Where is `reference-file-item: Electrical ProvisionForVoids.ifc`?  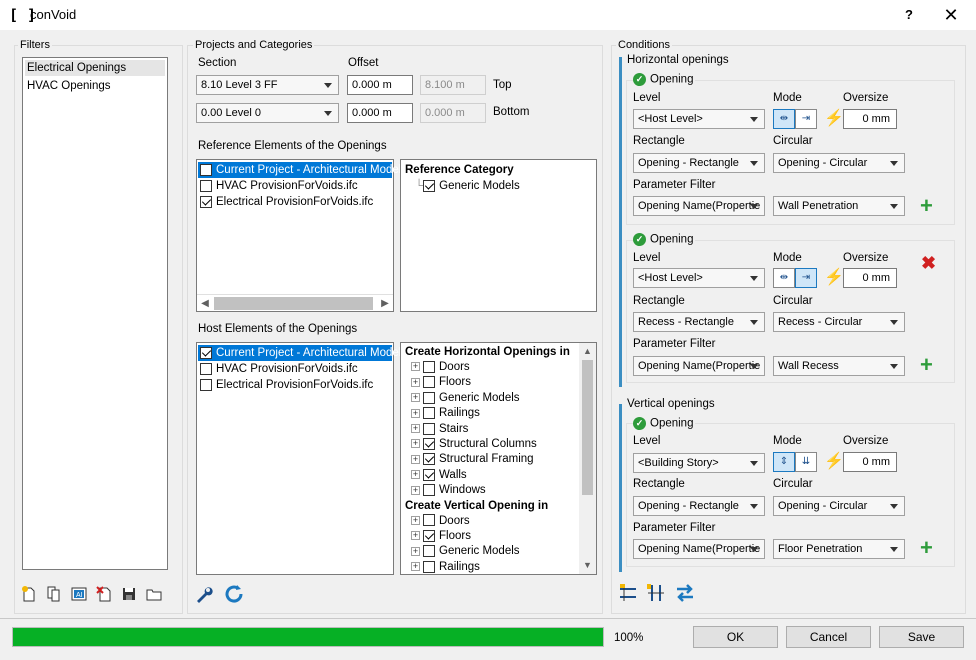 reference-file-item: Electrical ProvisionForVoids.ifc is located at coordinates (295, 202).